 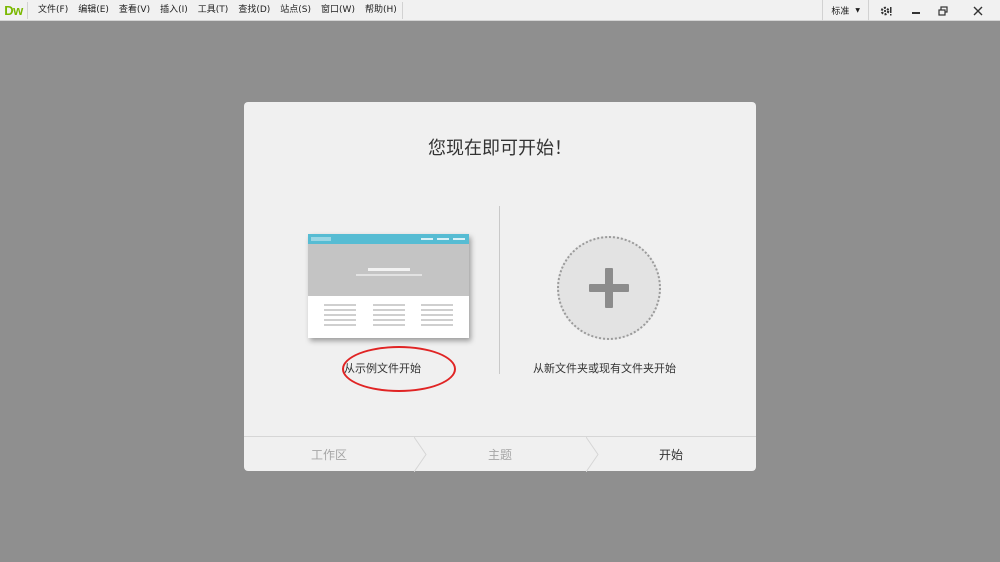 I want to click on step-theme: 主题, so click(x=500, y=454).